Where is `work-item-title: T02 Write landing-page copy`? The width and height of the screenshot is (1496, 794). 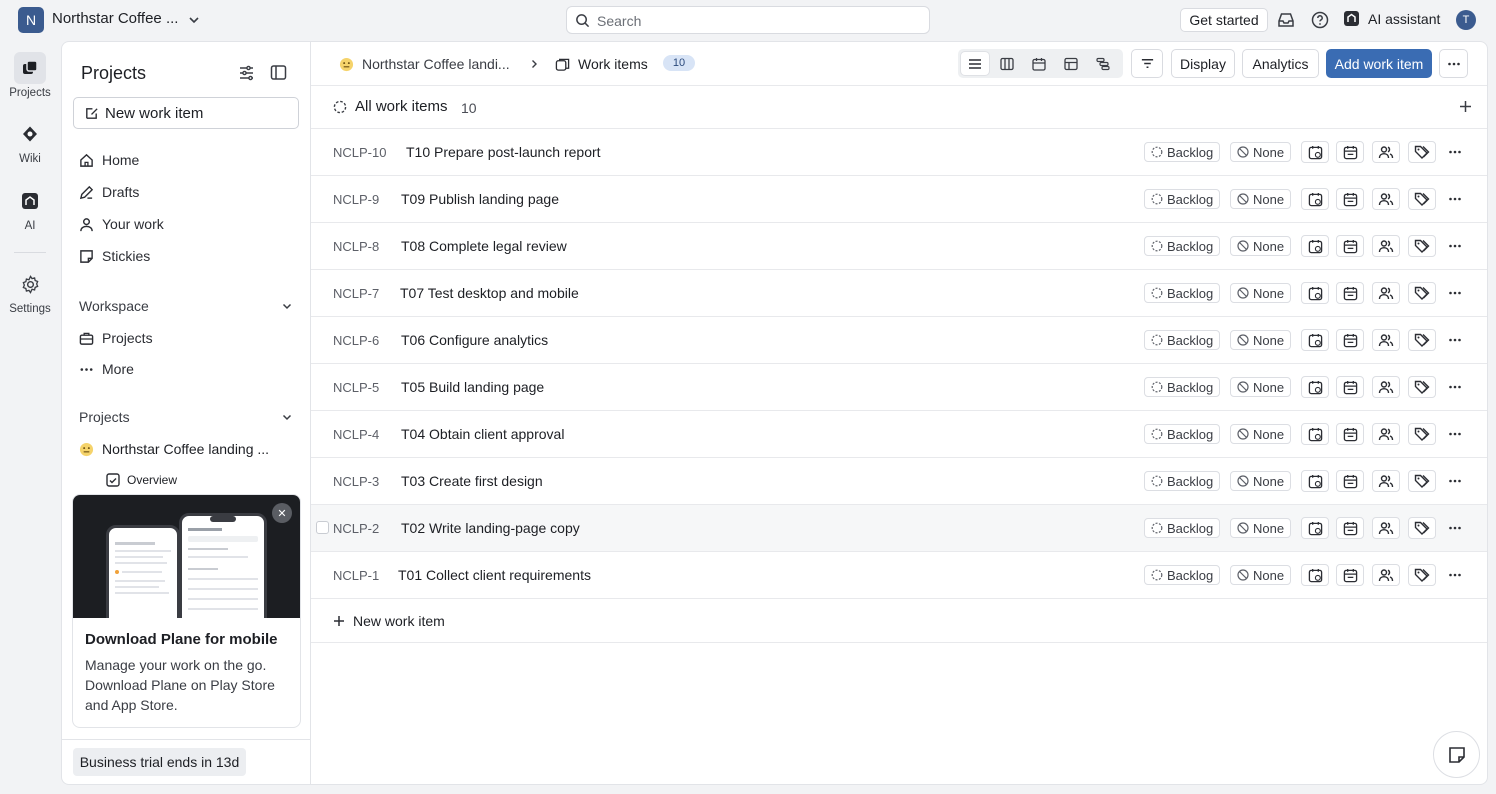 work-item-title: T02 Write landing-page copy is located at coordinates (490, 528).